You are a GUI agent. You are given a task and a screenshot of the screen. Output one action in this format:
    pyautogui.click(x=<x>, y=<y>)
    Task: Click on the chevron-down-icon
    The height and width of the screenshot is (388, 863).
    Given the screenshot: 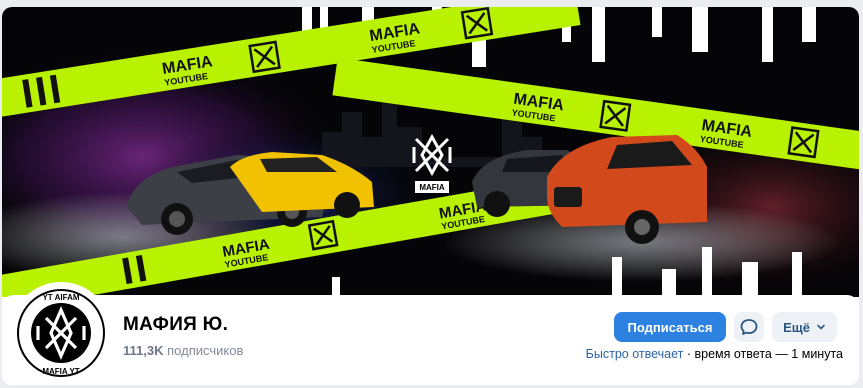 What is the action you would take?
    pyautogui.click(x=821, y=327)
    